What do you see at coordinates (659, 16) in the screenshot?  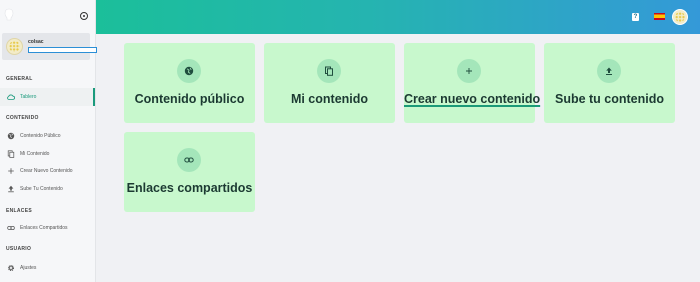 I see `spain-flag-icon` at bounding box center [659, 16].